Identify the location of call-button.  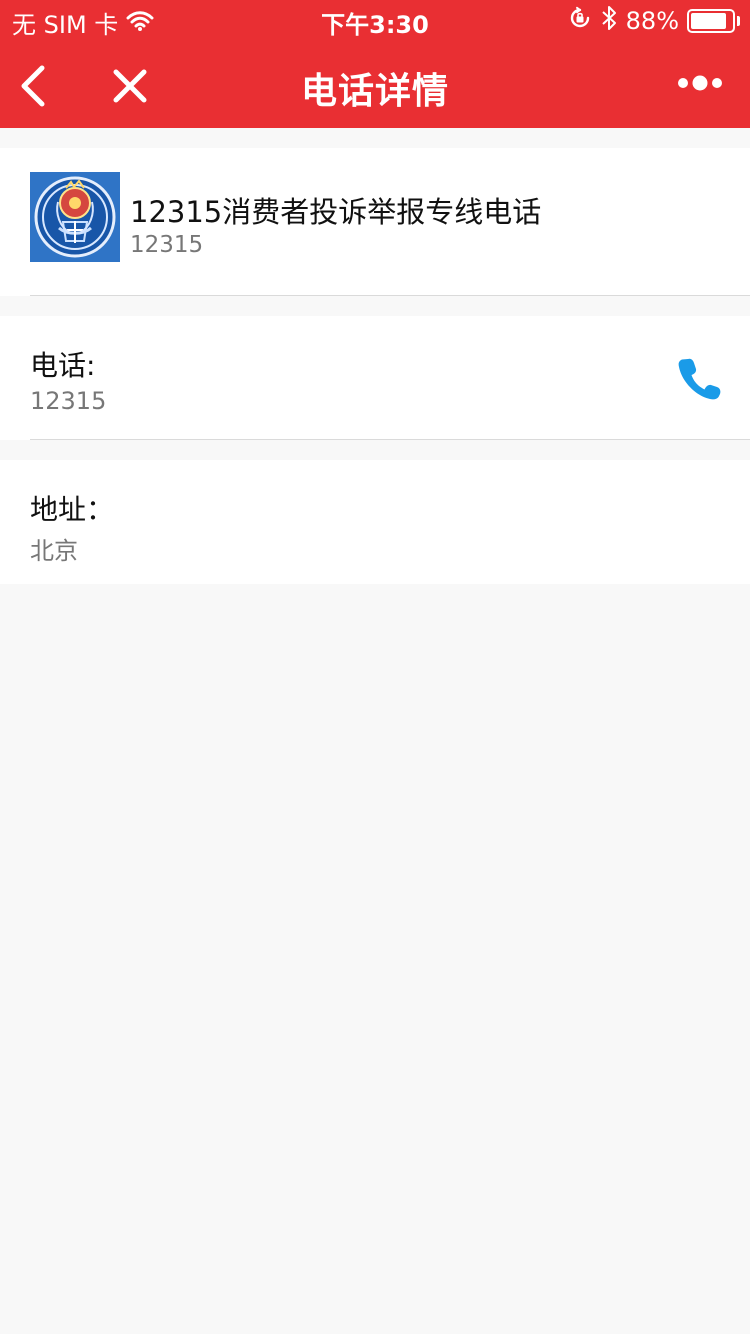
(700, 378).